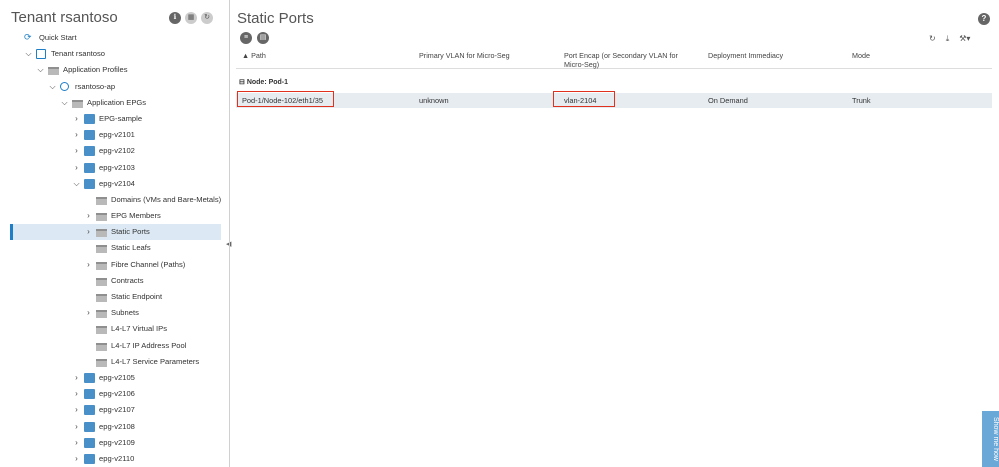 The width and height of the screenshot is (999, 467). What do you see at coordinates (166, 199) in the screenshot?
I see `tree-node-label: Domains (VMs and Bare-Metals)` at bounding box center [166, 199].